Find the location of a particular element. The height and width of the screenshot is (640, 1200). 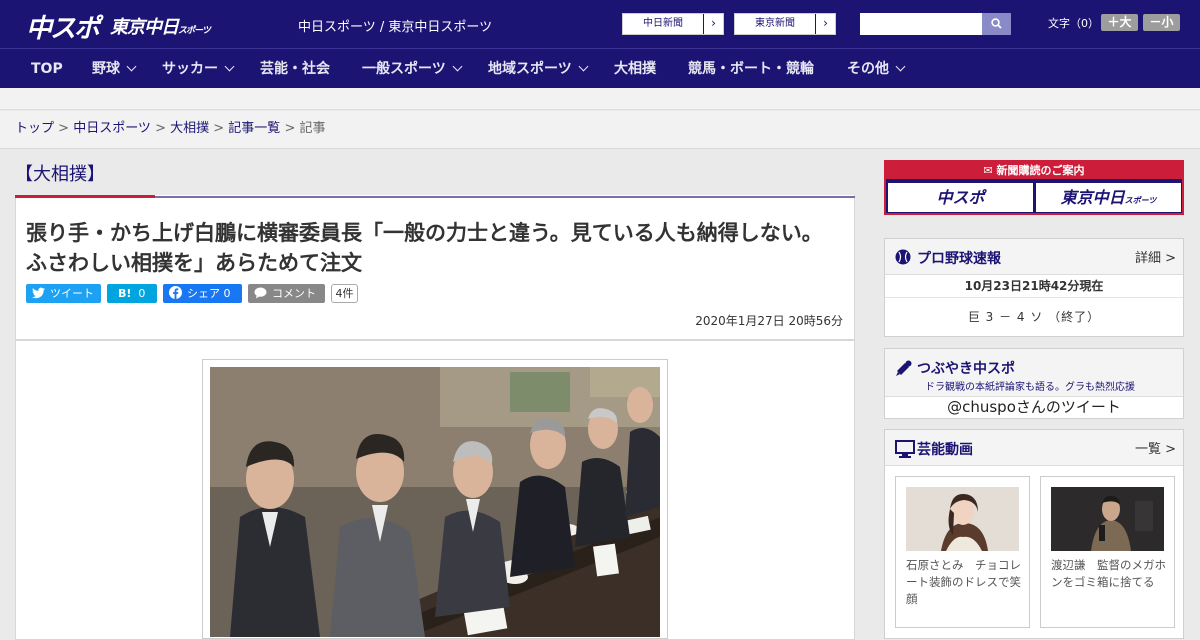

search-icon is located at coordinates (996, 23).